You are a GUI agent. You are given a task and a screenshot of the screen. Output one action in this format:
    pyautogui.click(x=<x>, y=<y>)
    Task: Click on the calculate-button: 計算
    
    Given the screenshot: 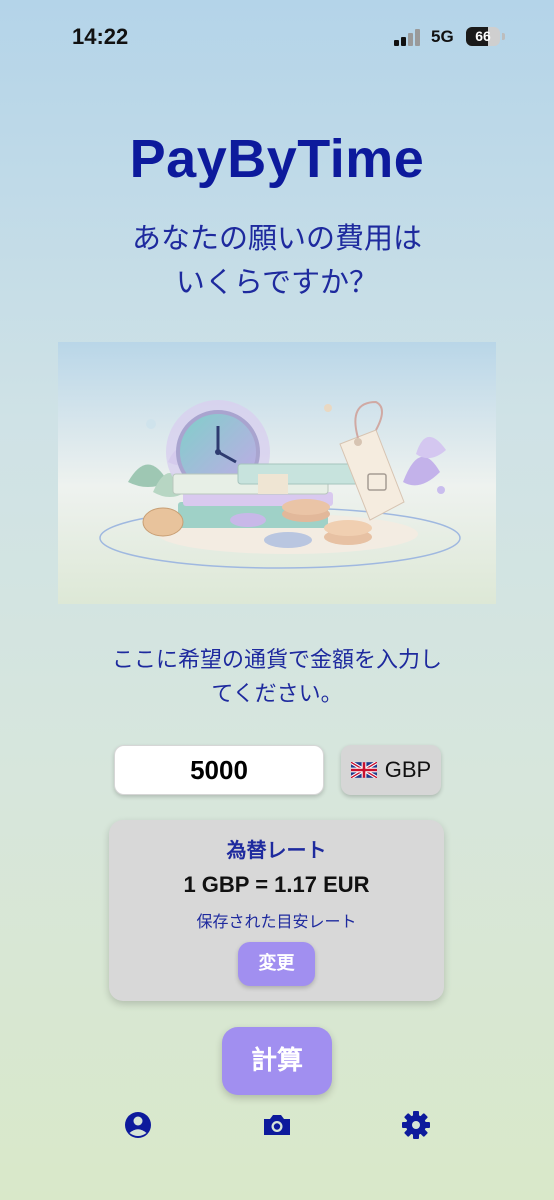 What is the action you would take?
    pyautogui.click(x=277, y=1061)
    